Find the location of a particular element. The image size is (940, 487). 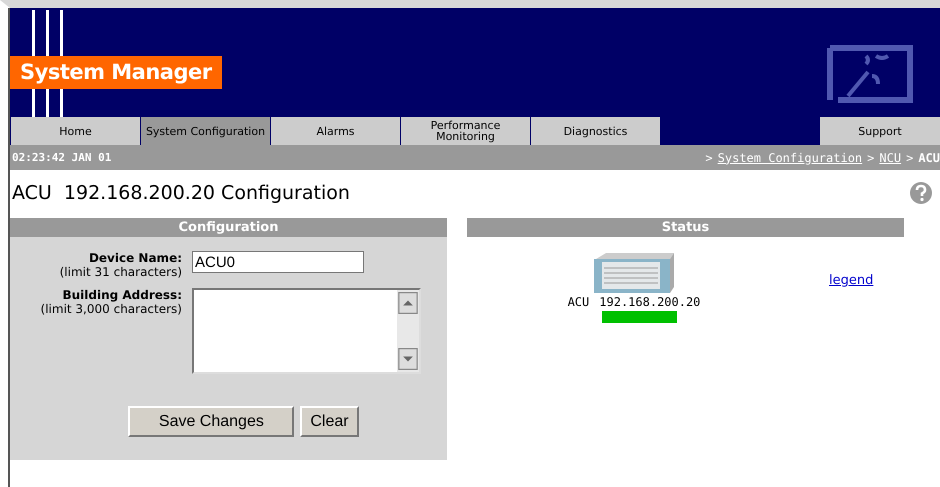

form-button: Clear is located at coordinates (329, 421).